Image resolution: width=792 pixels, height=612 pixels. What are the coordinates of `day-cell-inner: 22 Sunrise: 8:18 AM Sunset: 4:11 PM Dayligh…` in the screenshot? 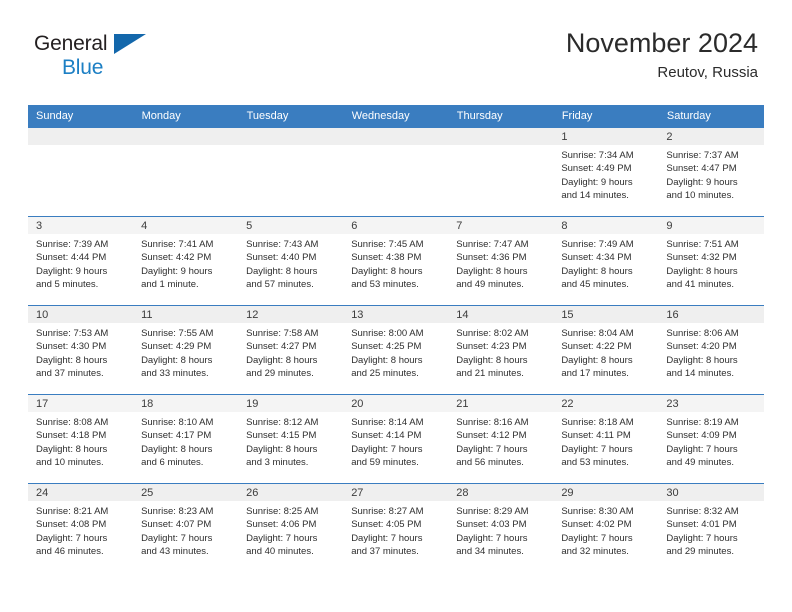 It's located at (606, 439).